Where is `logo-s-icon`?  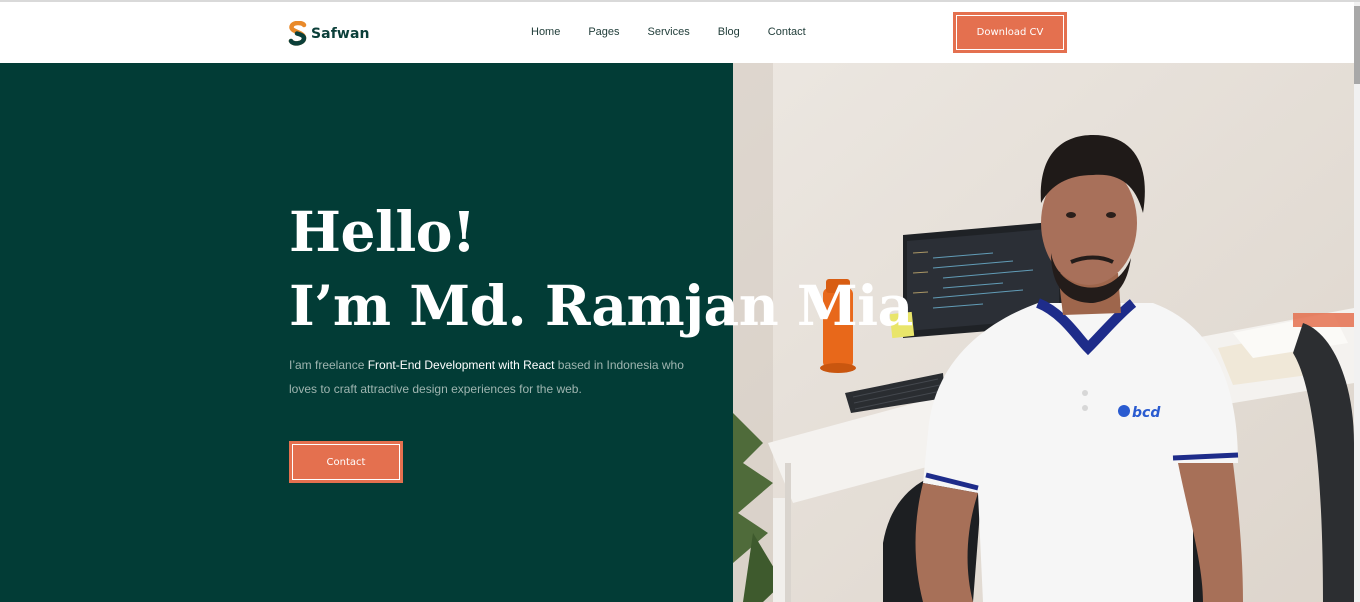 logo-s-icon is located at coordinates (297, 33).